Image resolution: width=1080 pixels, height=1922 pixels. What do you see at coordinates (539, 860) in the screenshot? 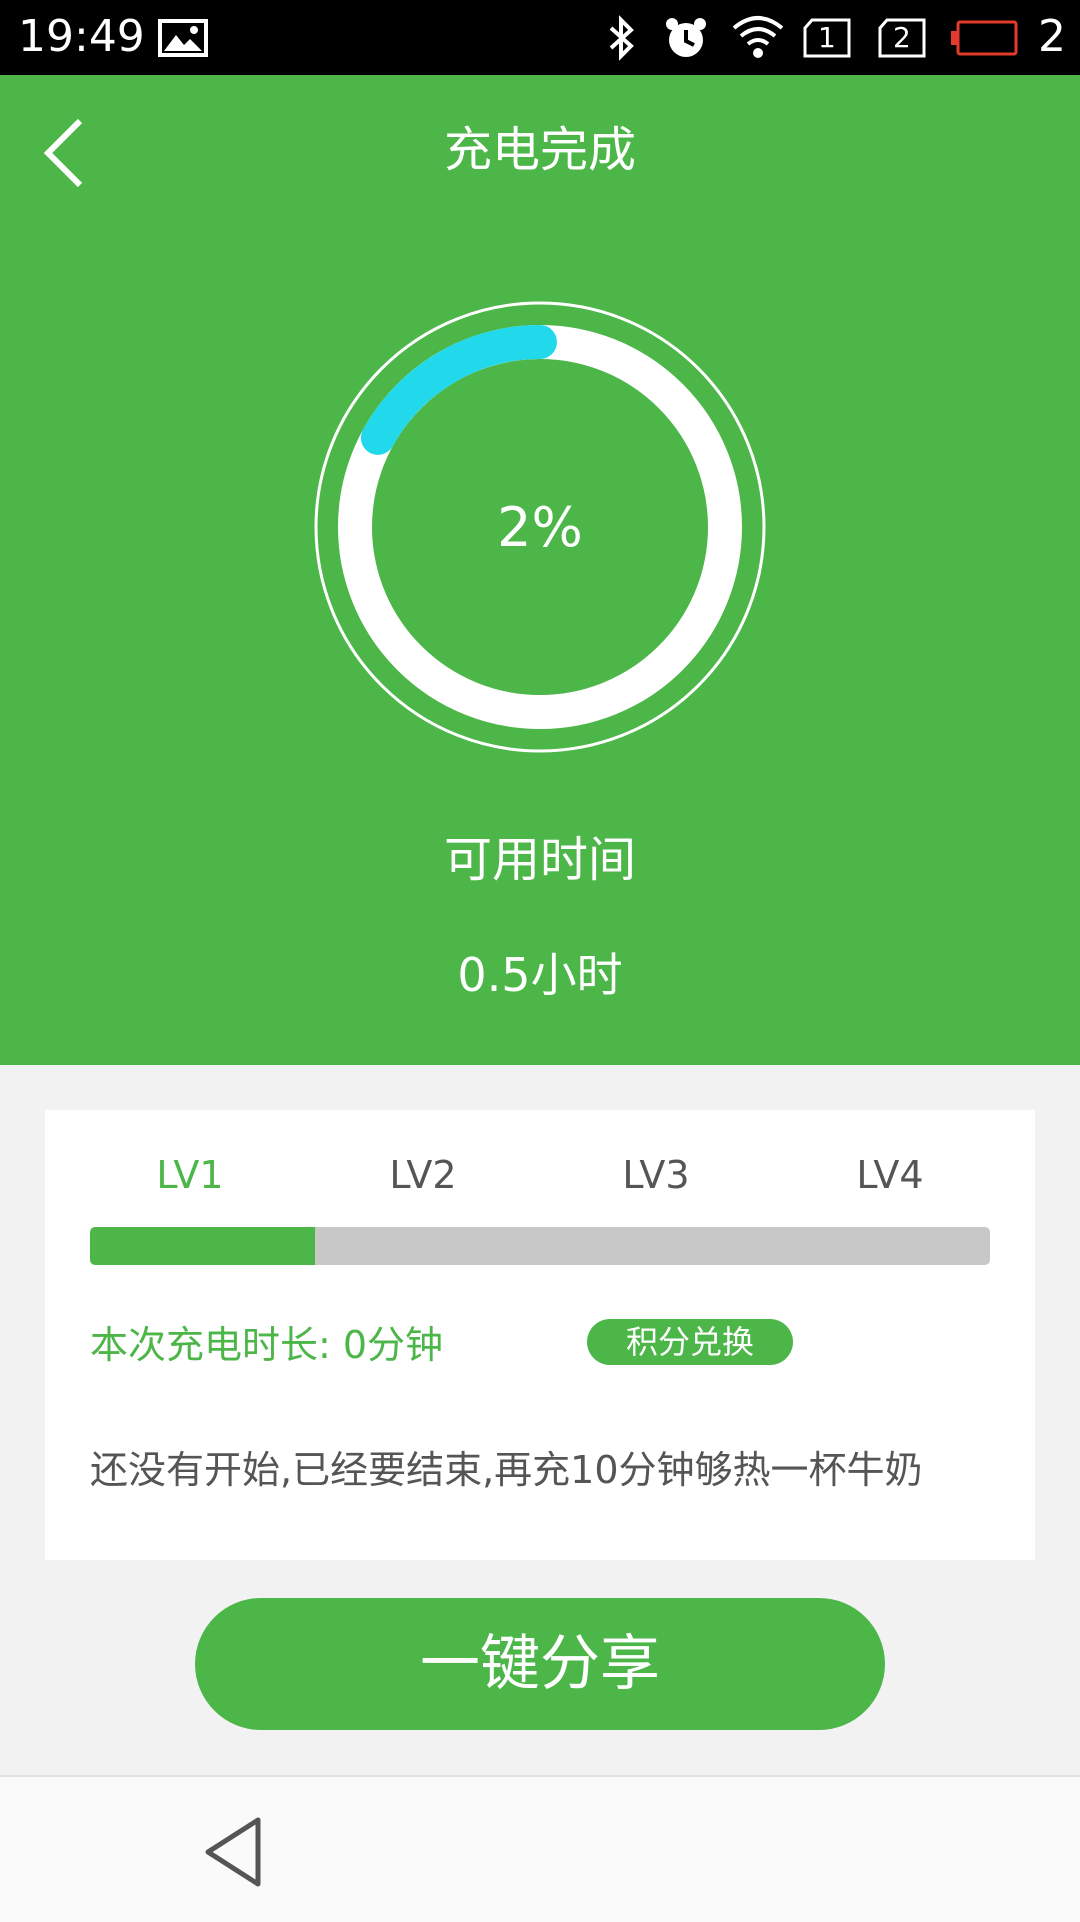
I see `available-time-label: 可用时间` at bounding box center [539, 860].